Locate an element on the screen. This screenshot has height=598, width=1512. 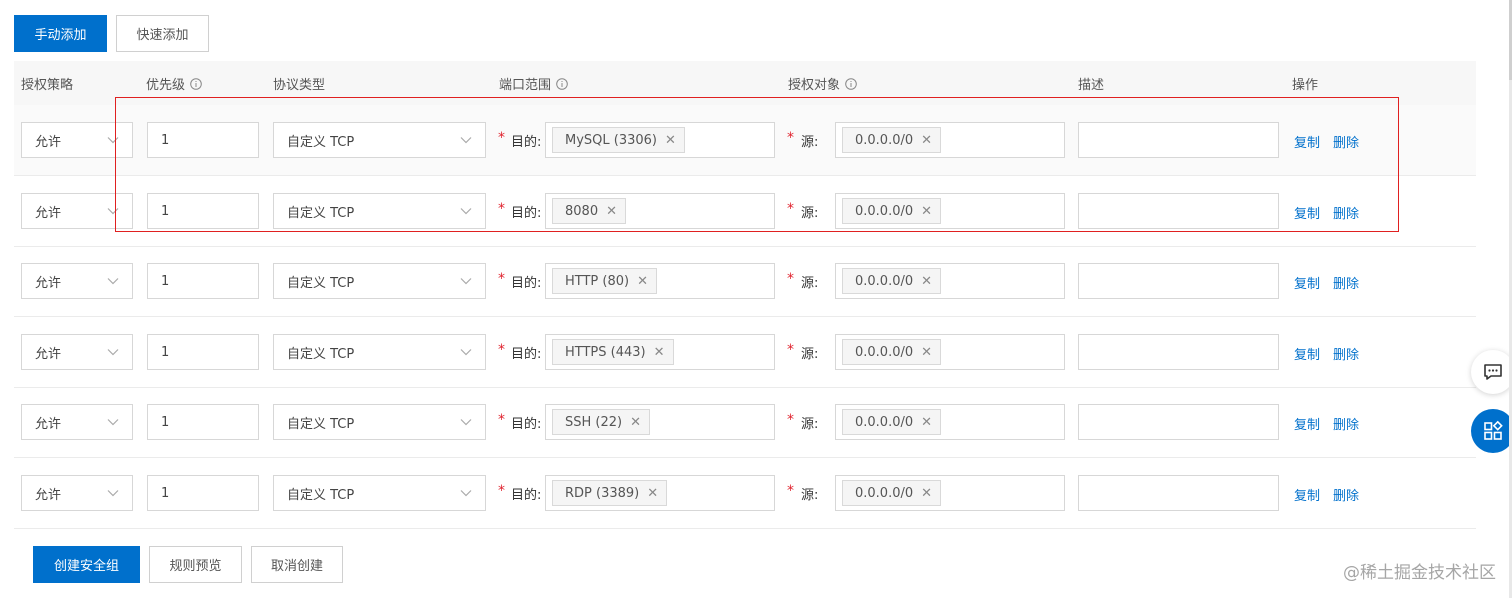
header-port-range: 端口范围 is located at coordinates (533, 83).